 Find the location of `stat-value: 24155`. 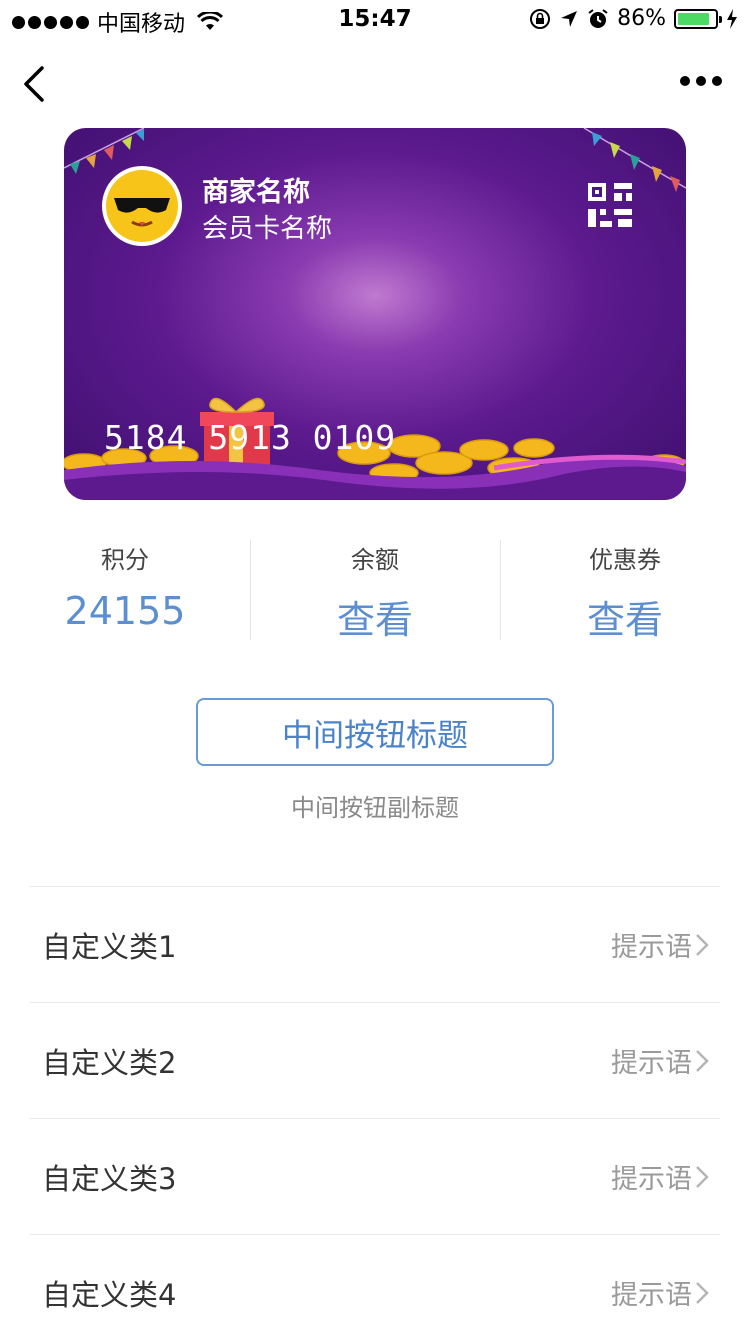

stat-value: 24155 is located at coordinates (125, 611).